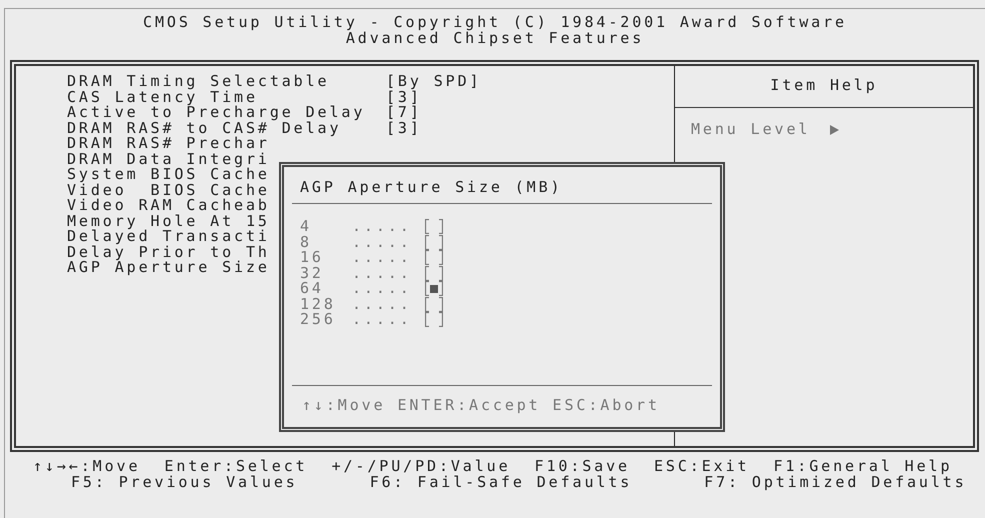  I want to click on setting-label: DRAM RAS# to CAS# Delay, so click(226, 128).